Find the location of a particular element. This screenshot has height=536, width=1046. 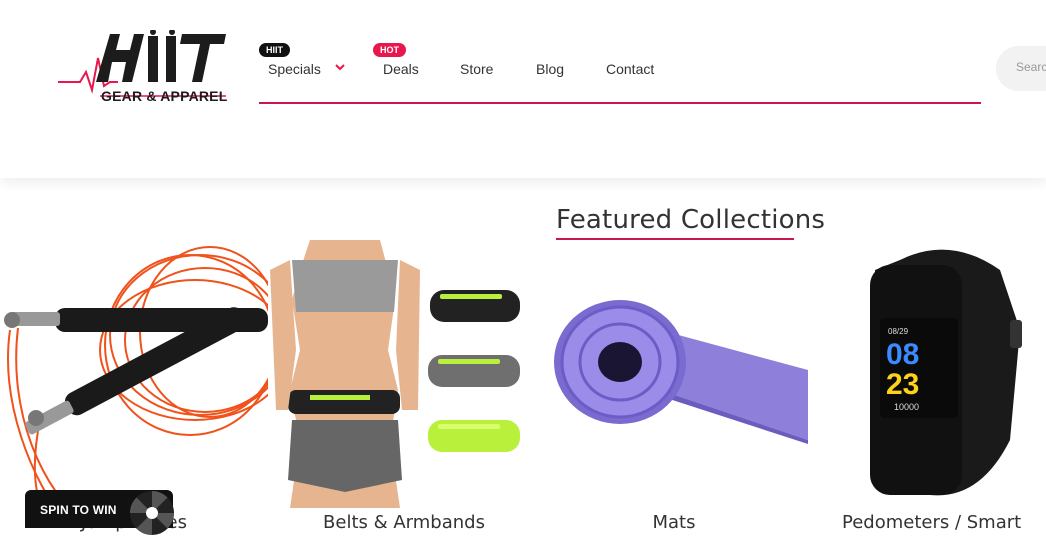

yoga-mat-image is located at coordinates (674, 384).